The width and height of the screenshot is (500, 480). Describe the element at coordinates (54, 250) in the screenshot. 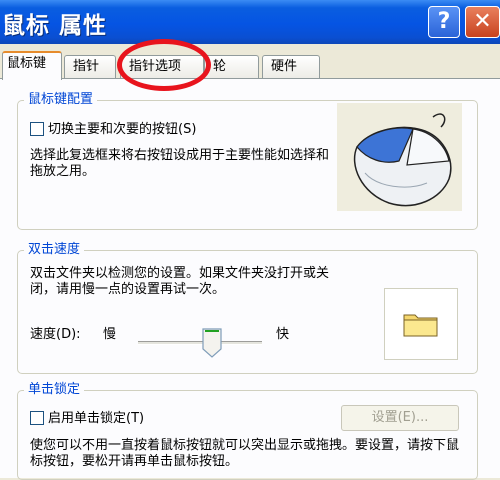

I see `group-title: 双击速度` at that location.